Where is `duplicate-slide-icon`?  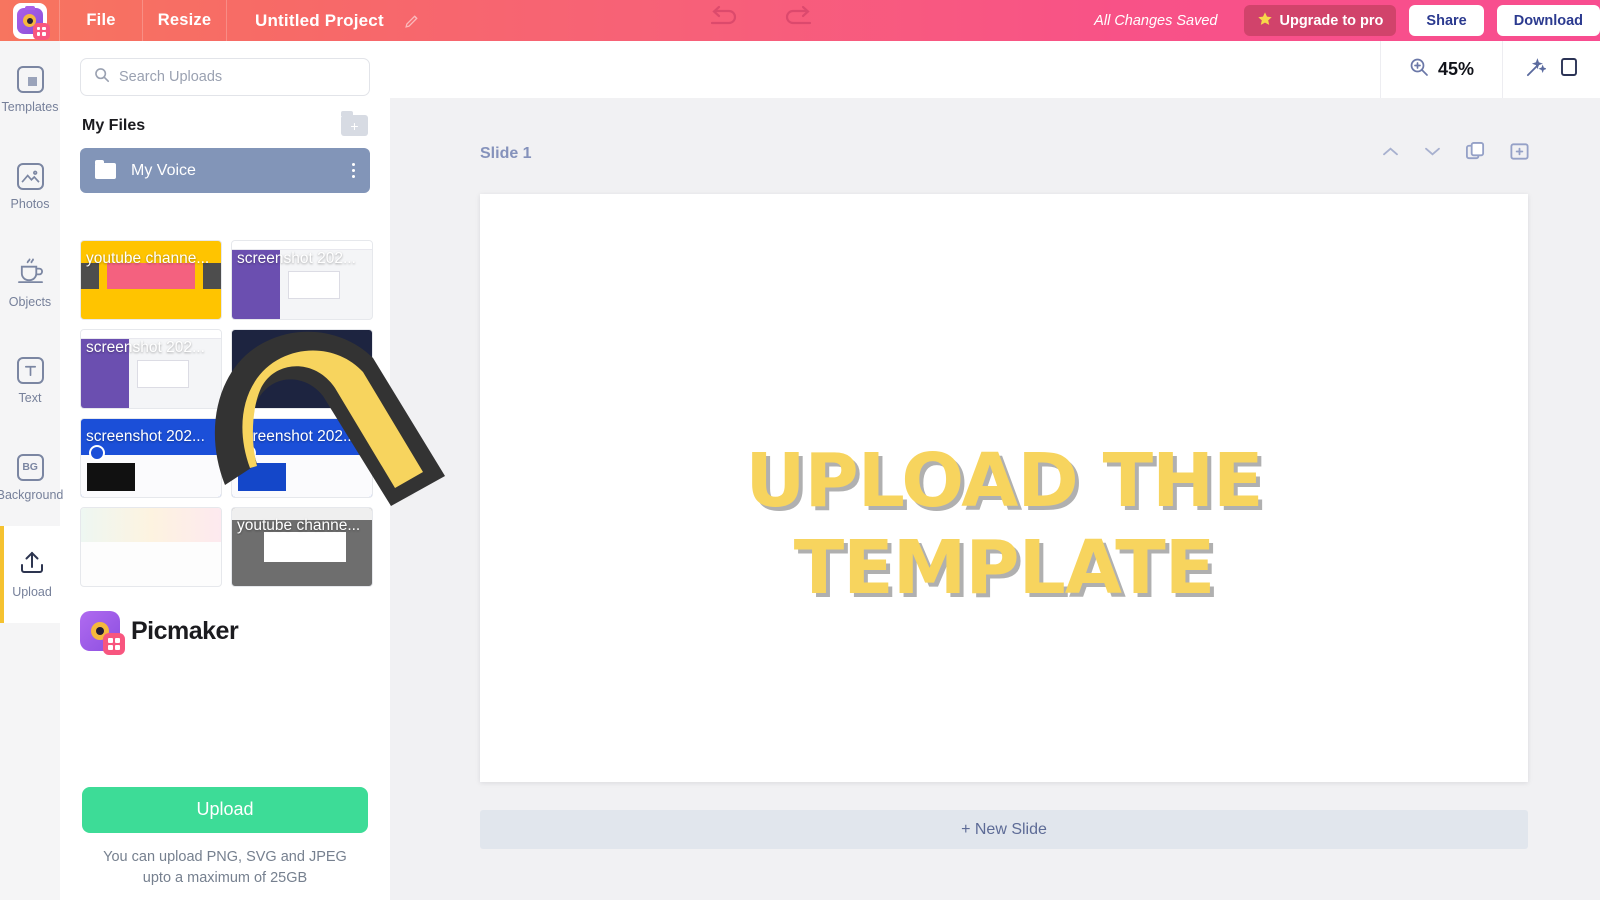 duplicate-slide-icon is located at coordinates (1475, 154).